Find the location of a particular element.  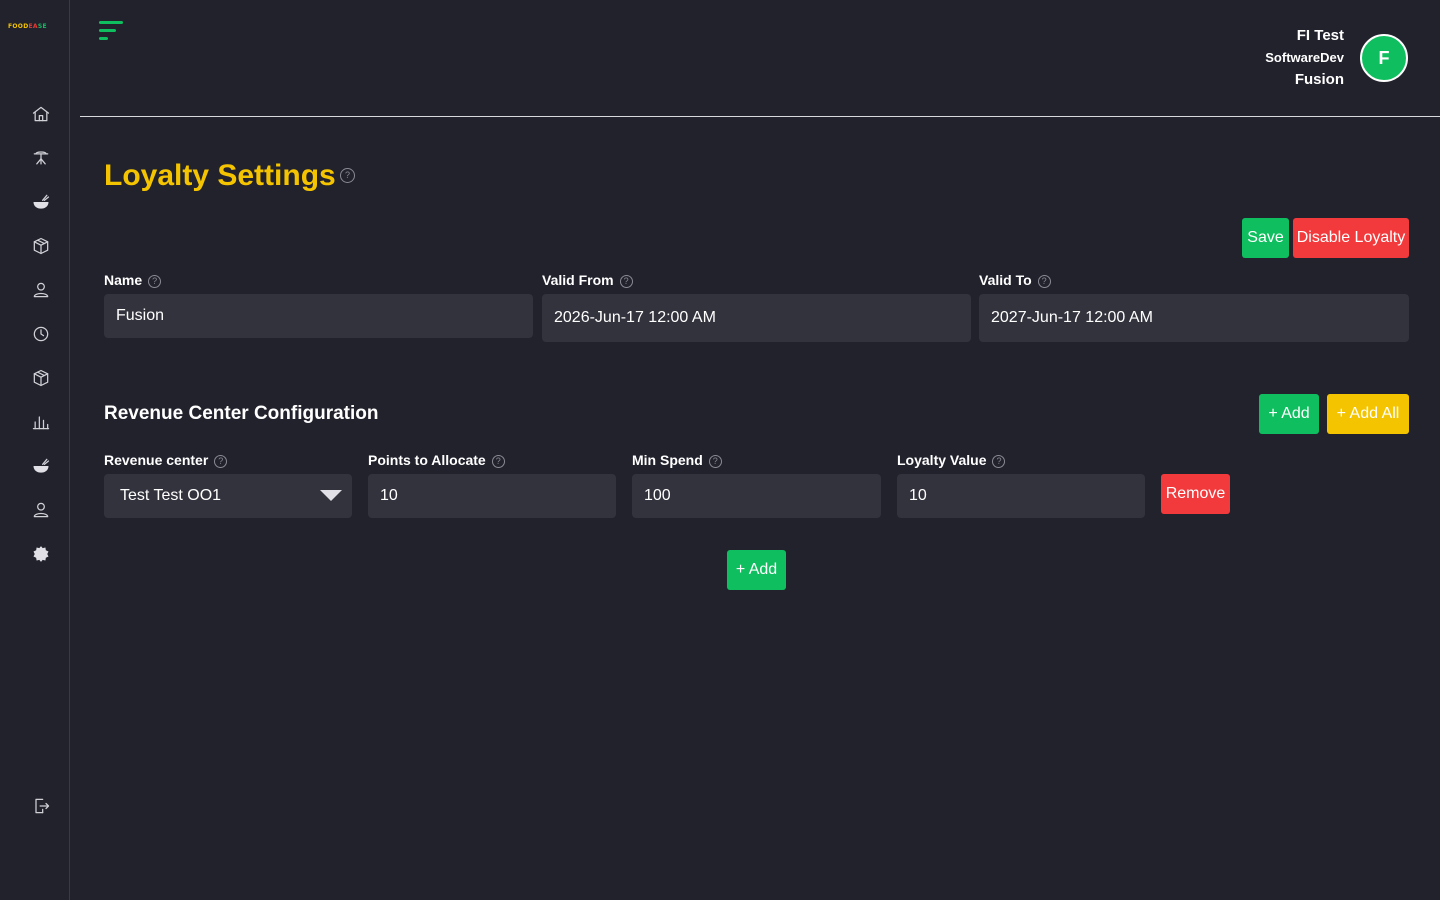

valid-to-label-text: Valid To is located at coordinates (1005, 280).